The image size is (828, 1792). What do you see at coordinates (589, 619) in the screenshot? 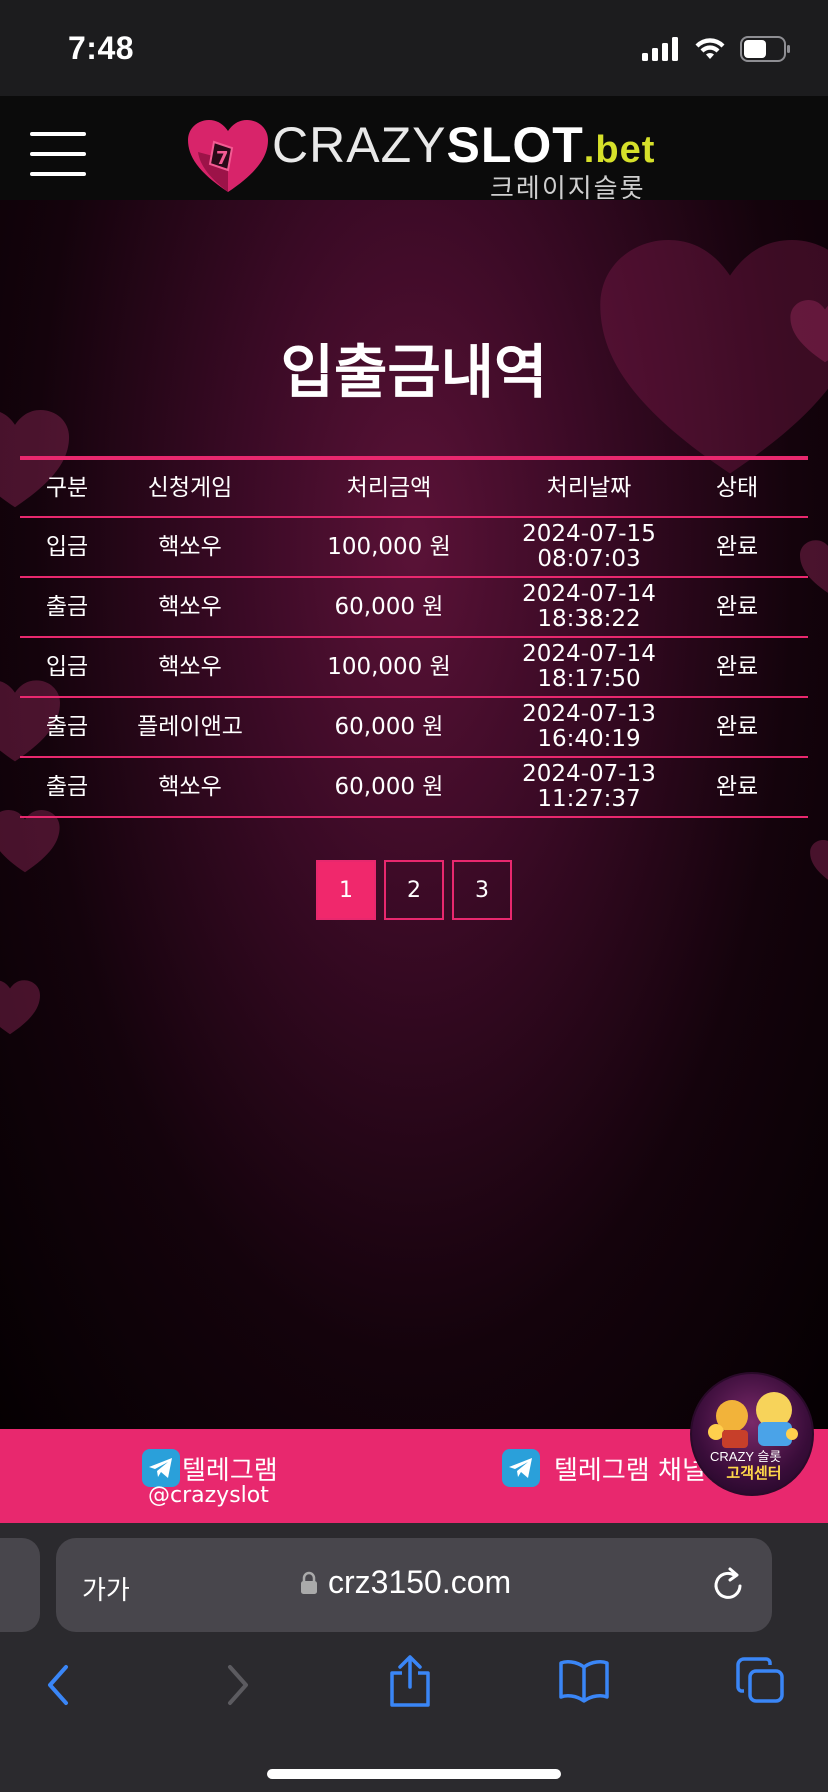
I see `time-text: 18:38:22` at bounding box center [589, 619].